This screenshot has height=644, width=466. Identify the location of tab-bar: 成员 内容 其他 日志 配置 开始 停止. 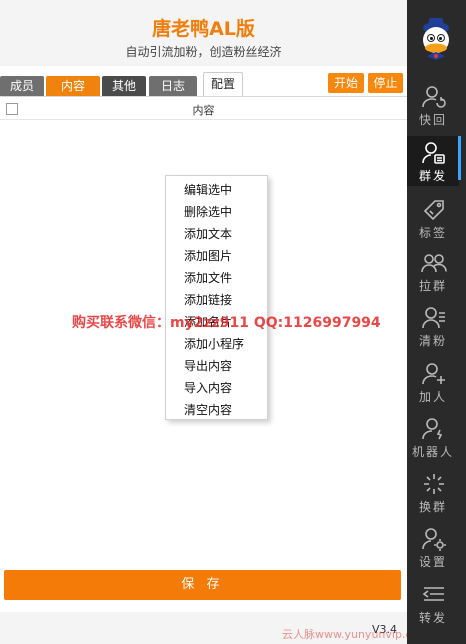
(203, 84).